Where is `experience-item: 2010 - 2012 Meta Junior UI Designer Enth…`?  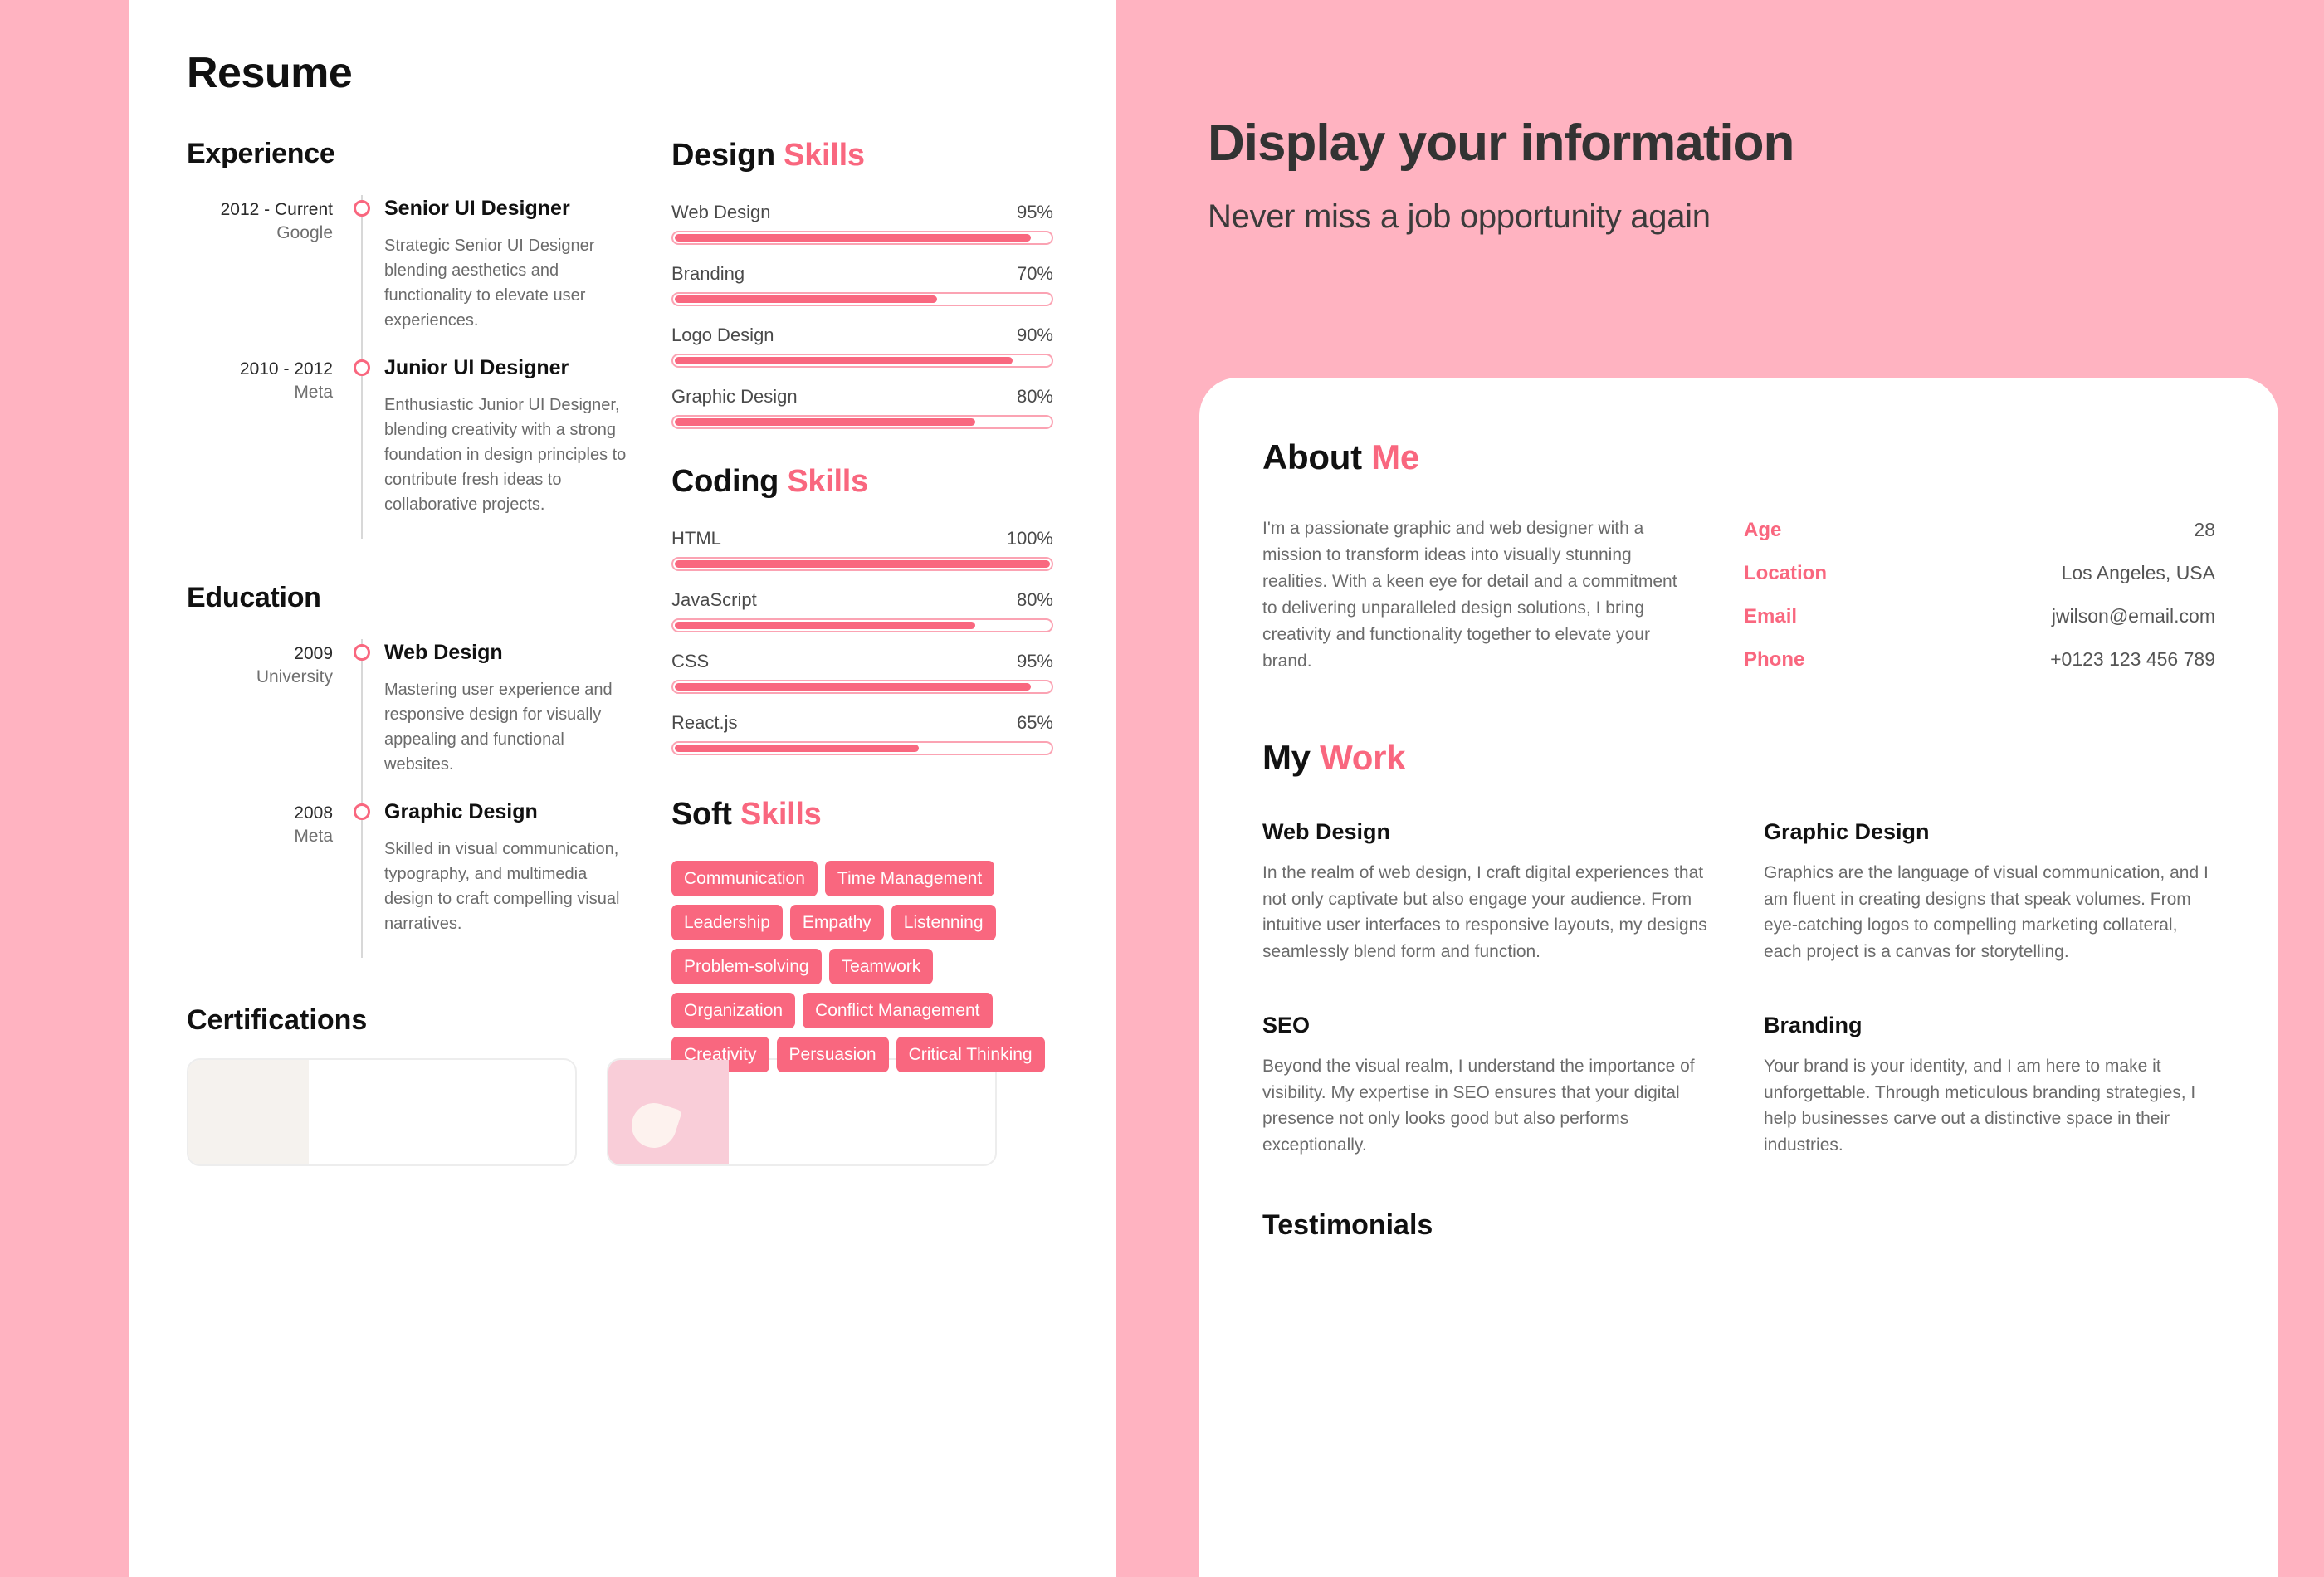
experience-item: 2010 - 2012 Meta Junior UI Designer Enth… is located at coordinates (407, 447).